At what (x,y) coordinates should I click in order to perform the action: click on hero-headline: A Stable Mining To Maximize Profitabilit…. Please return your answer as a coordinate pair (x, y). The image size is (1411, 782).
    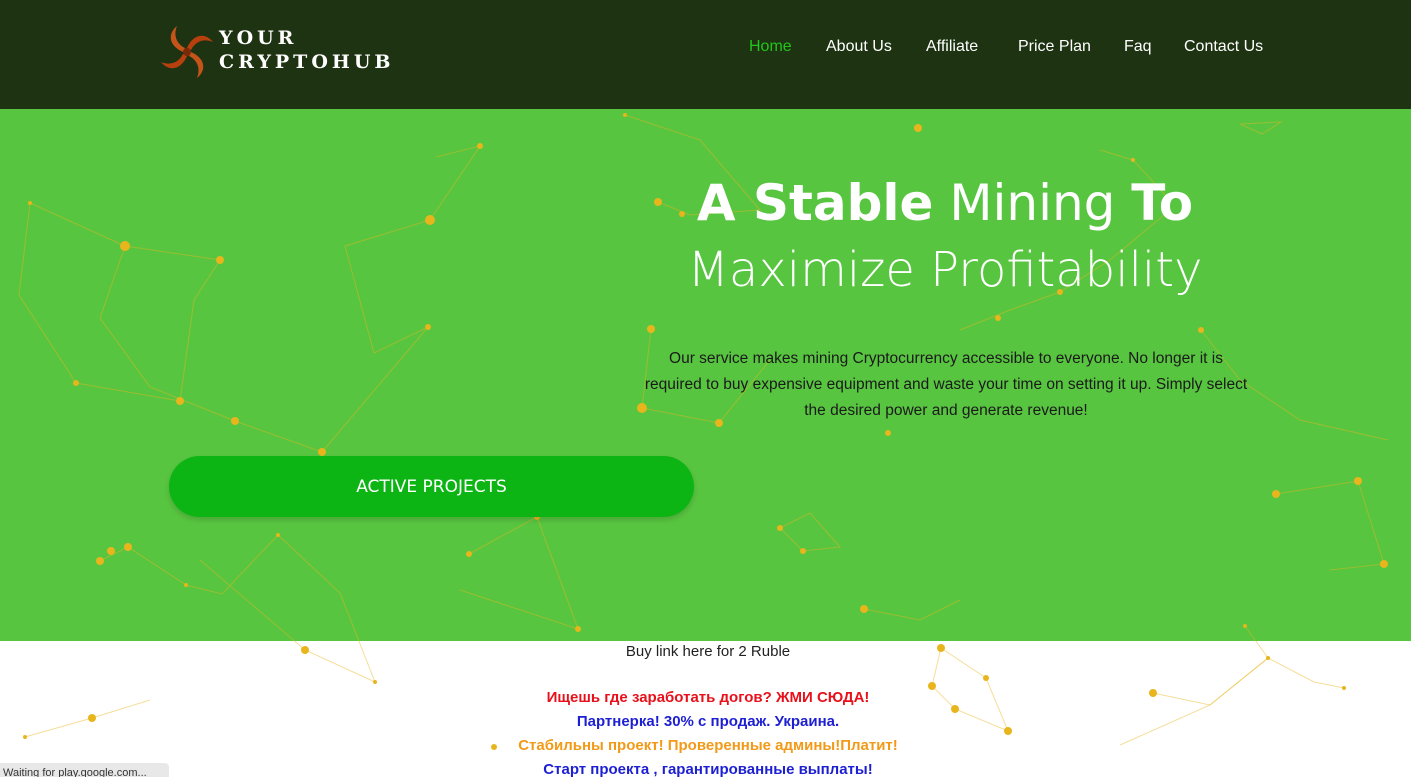
    Looking at the image, I should click on (945, 237).